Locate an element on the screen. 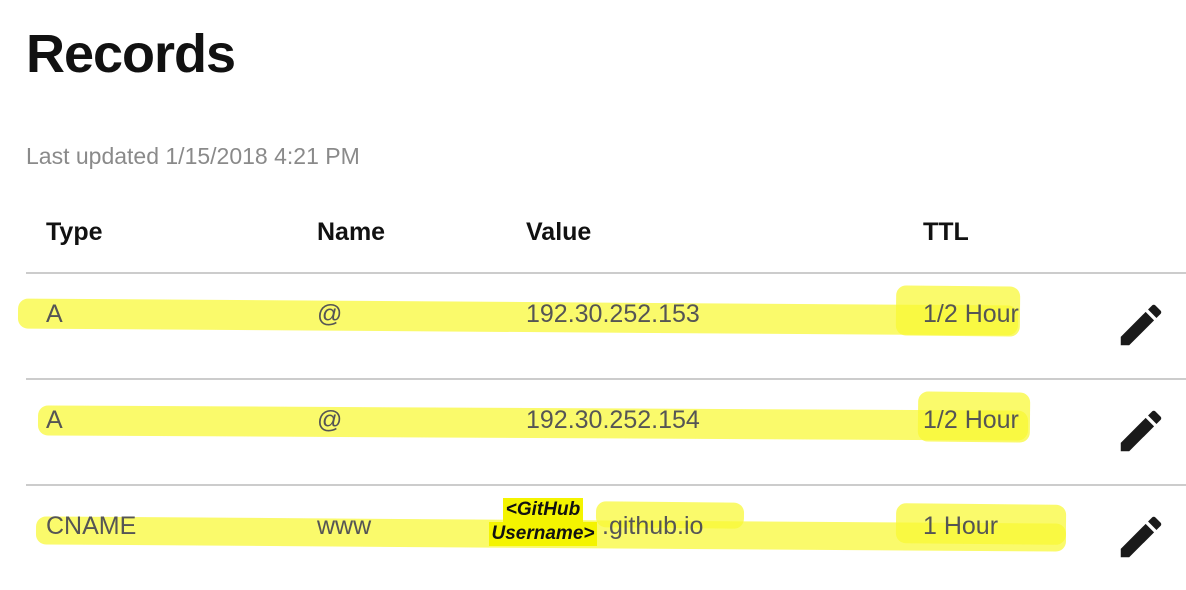 The width and height of the screenshot is (1186, 590). value-column-header: Value is located at coordinates (559, 232).